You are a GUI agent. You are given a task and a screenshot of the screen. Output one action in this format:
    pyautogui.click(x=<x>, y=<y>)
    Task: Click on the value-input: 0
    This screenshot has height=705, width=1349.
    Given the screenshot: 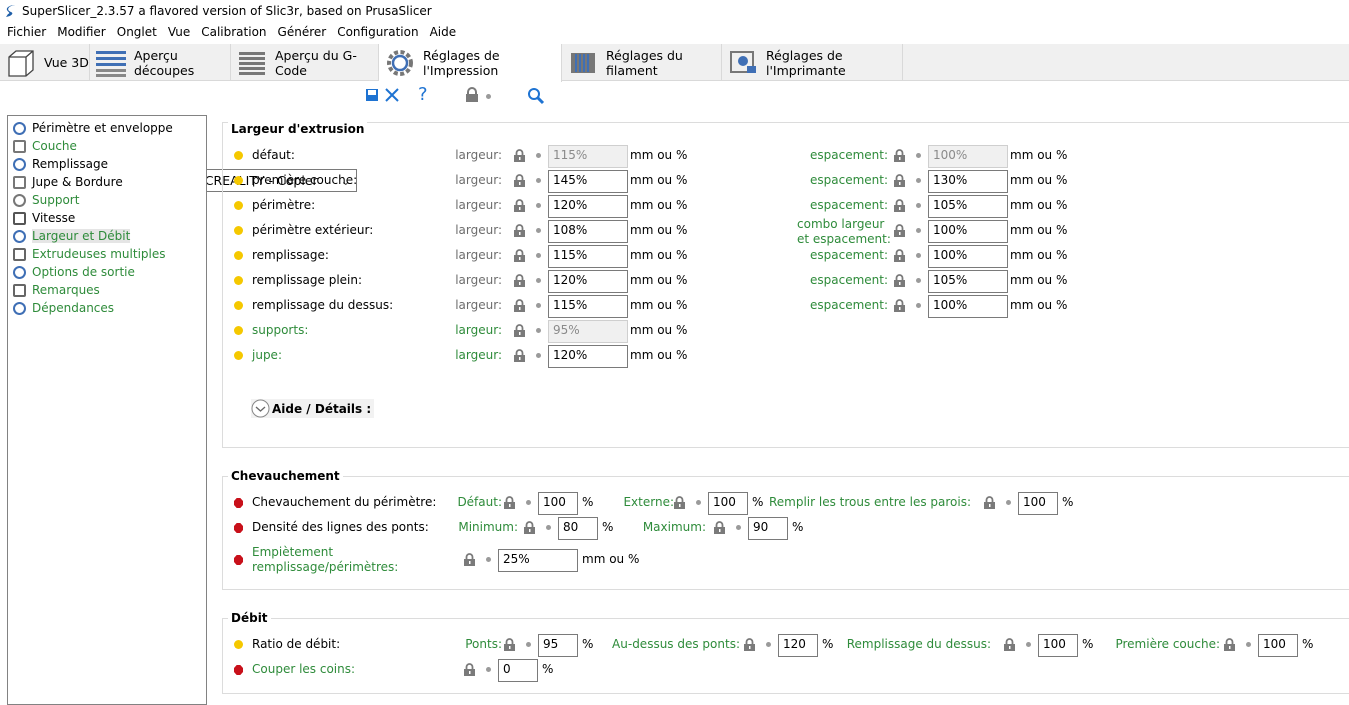 What is the action you would take?
    pyautogui.click(x=518, y=670)
    